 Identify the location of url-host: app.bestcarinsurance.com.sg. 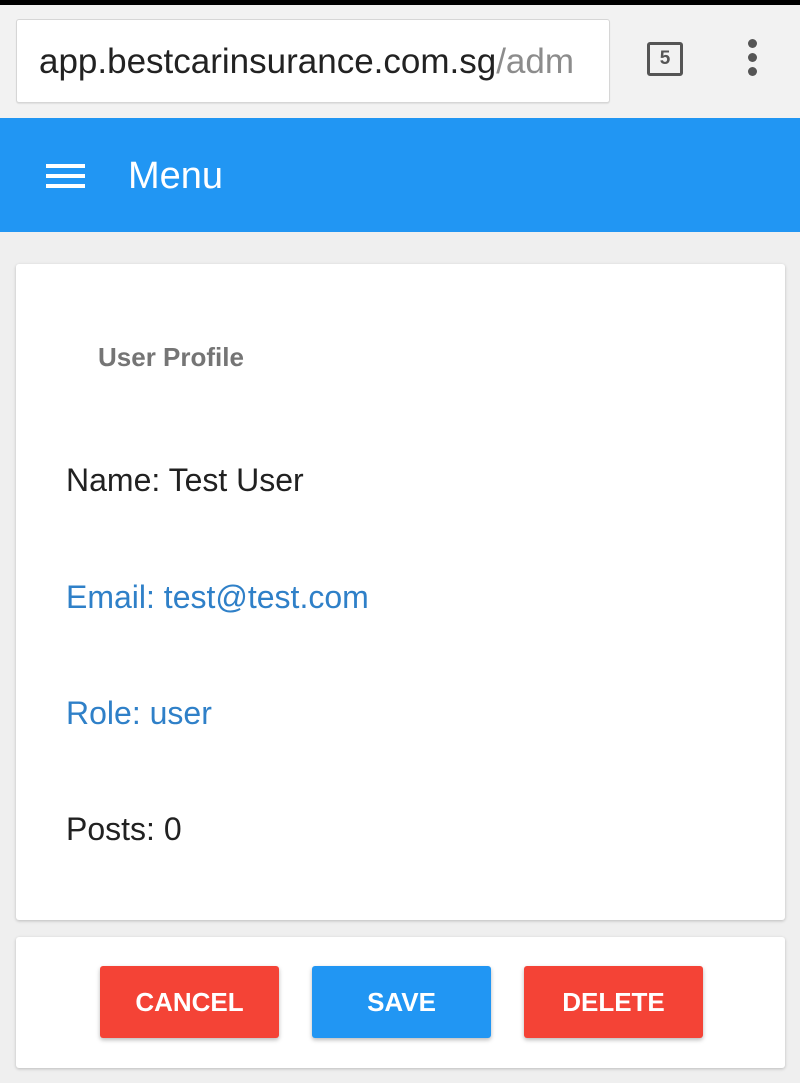
(268, 61).